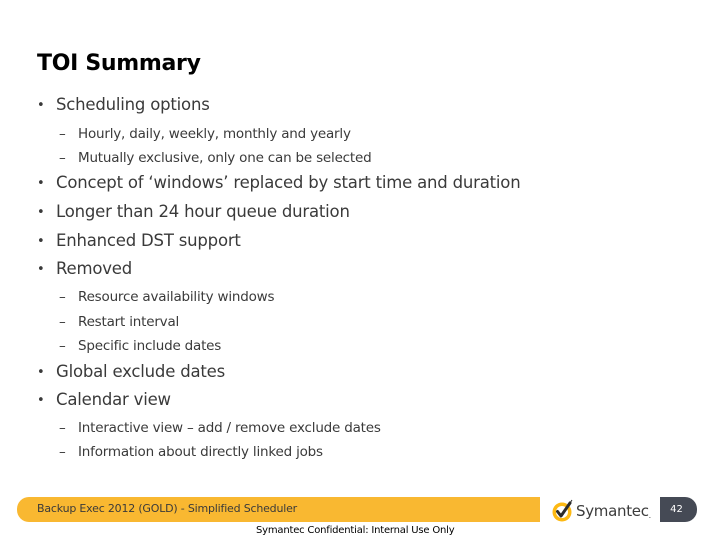 The height and width of the screenshot is (540, 720). I want to click on sub-bullet-item: – Information about directly linked jobs, so click(191, 452).